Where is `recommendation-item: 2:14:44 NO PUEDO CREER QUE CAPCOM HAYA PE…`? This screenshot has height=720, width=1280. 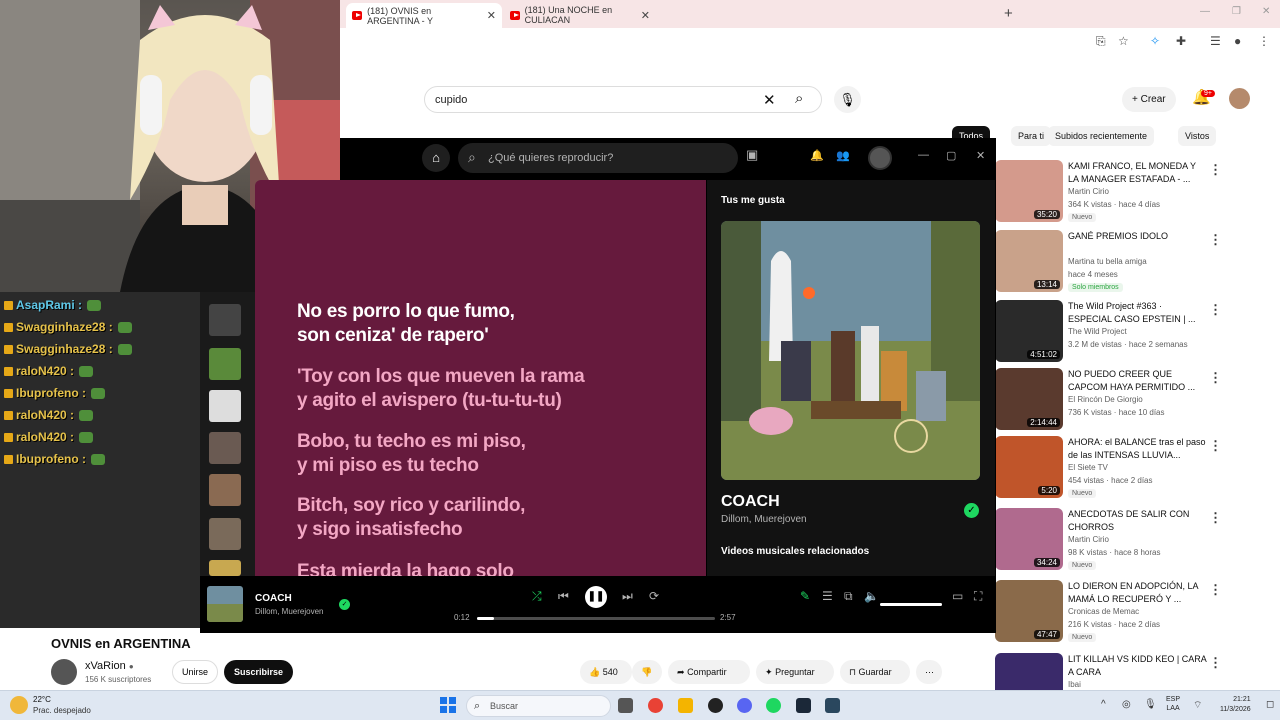 recommendation-item: 2:14:44 NO PUEDO CREER QUE CAPCOM HAYA PE… is located at coordinates (1130, 401).